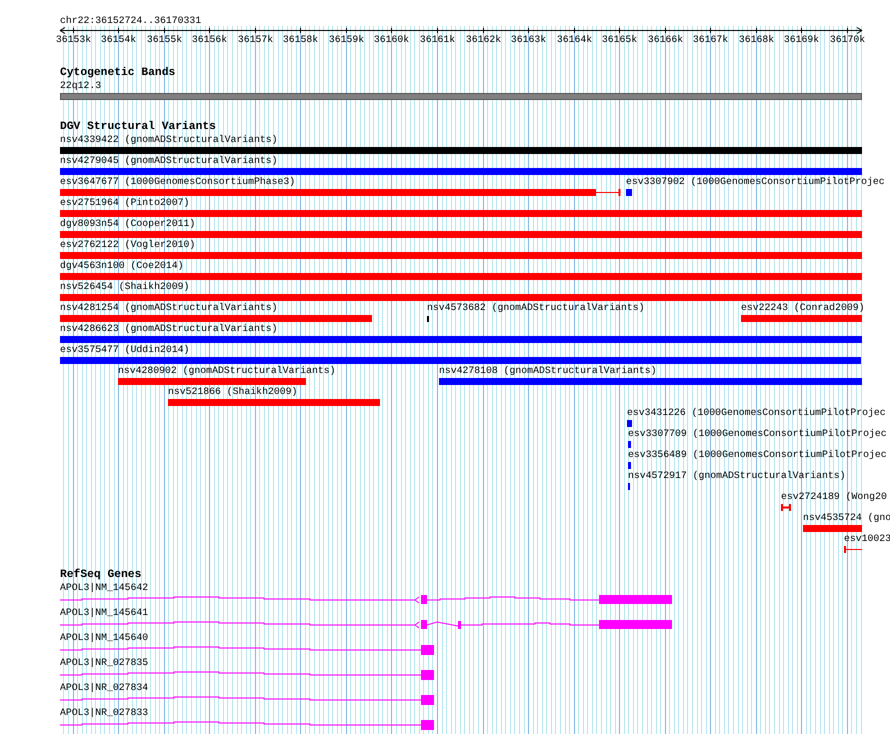 Image resolution: width=890 pixels, height=734 pixels. What do you see at coordinates (536, 308) in the screenshot?
I see `variant-label: nsv4573682 (gnomADStructuralVariants)` at bounding box center [536, 308].